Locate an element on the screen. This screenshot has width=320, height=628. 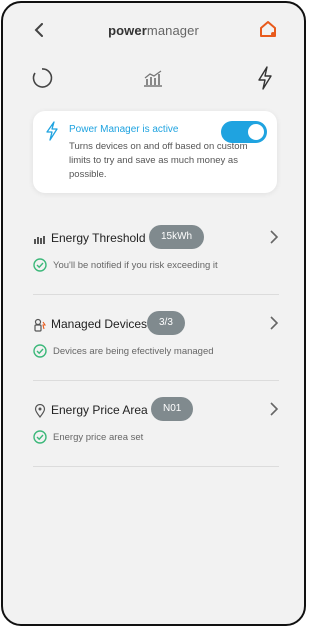
row-title: Energy Price Area is located at coordinates (99, 410).